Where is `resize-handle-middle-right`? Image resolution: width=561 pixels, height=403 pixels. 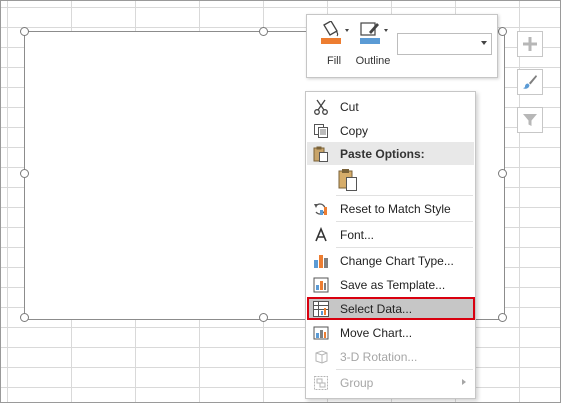
resize-handle-middle-right is located at coordinates (502, 173).